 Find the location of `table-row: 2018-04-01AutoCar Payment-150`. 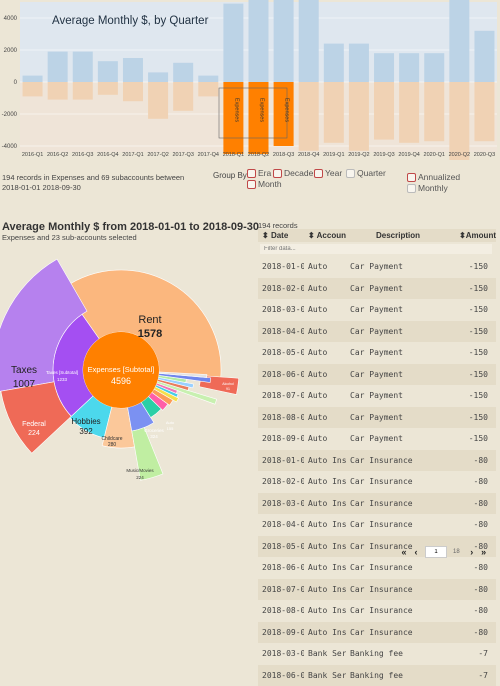

table-row: 2018-04-01AutoCar Payment-150 is located at coordinates (377, 332).